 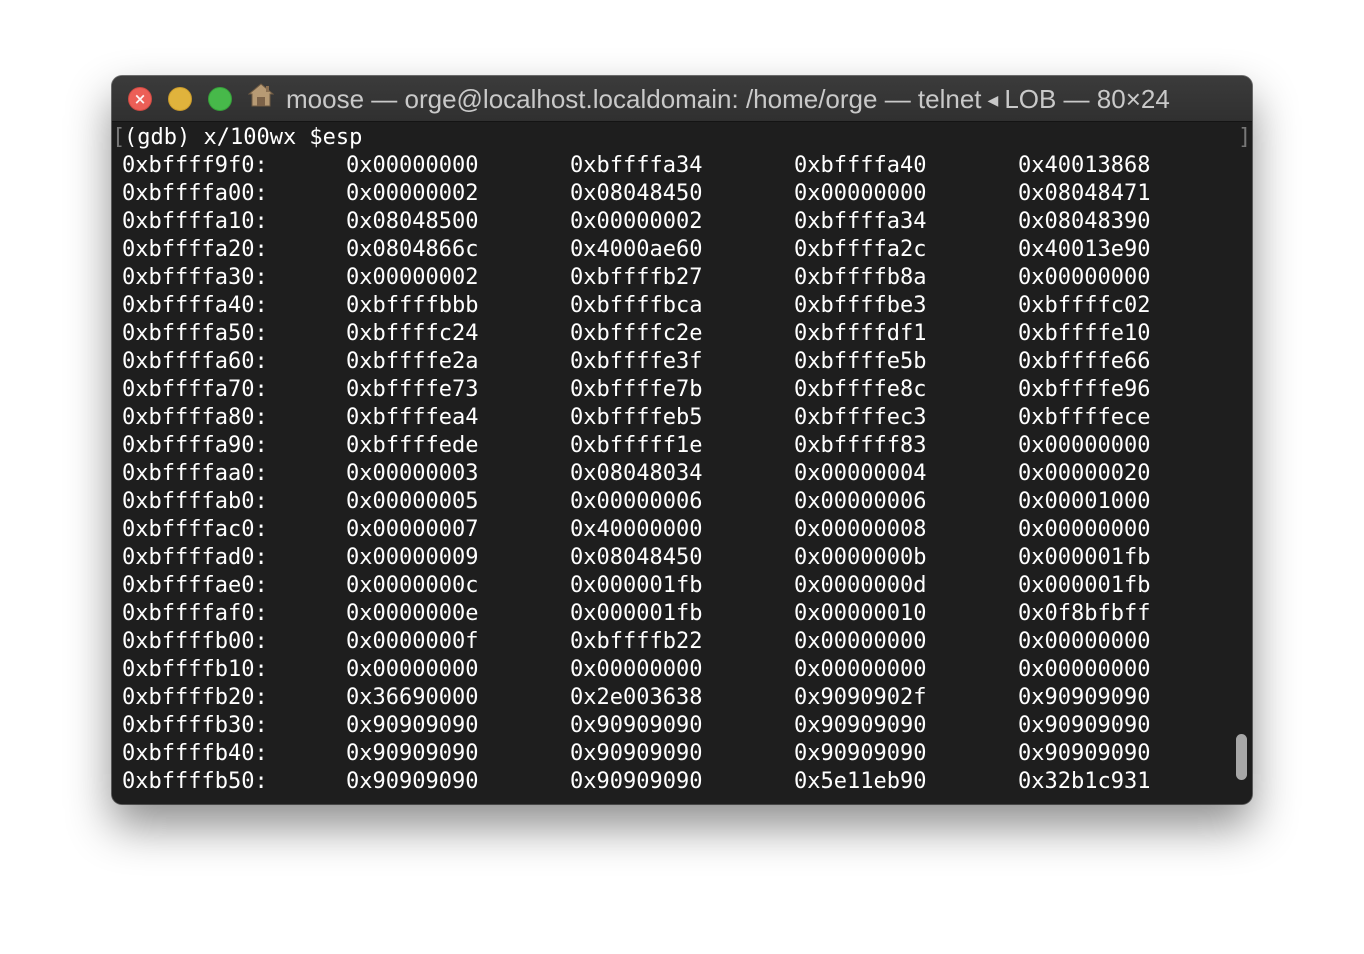 I want to click on memory-word: 0x00001000, so click(x=1084, y=501).